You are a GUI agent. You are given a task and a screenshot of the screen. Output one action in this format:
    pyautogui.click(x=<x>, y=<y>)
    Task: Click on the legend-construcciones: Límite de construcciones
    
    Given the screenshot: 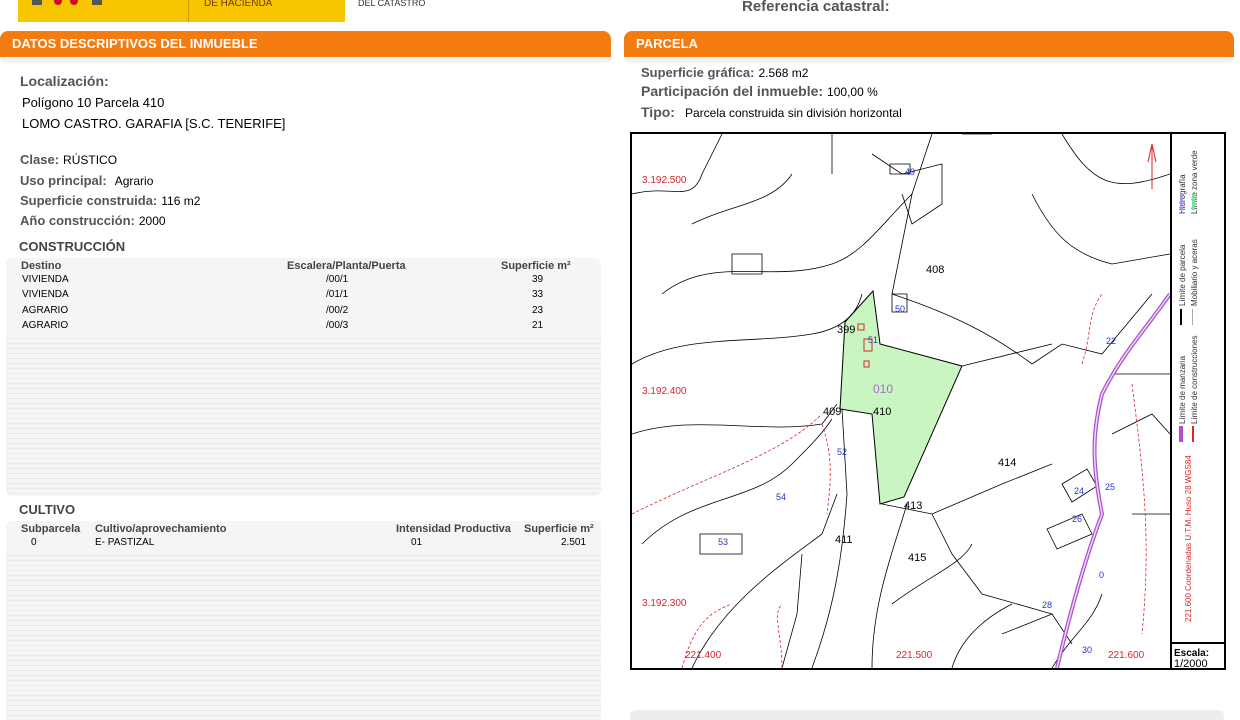 What is the action you would take?
    pyautogui.click(x=1194, y=380)
    